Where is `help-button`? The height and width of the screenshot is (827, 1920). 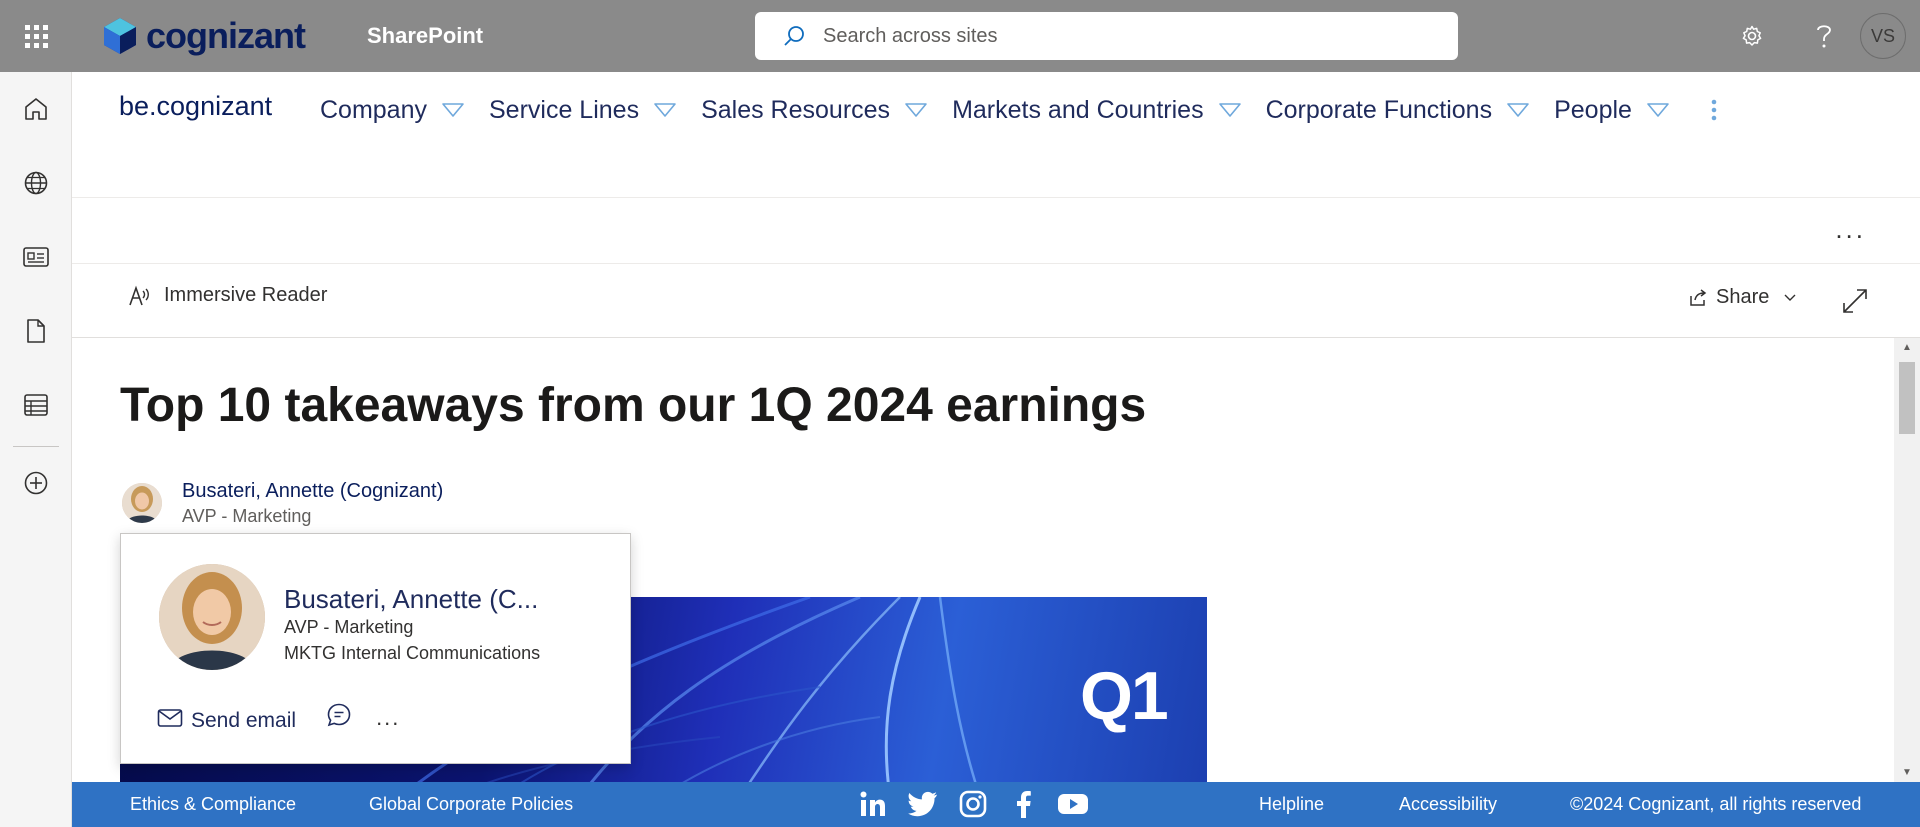 help-button is located at coordinates (1824, 36).